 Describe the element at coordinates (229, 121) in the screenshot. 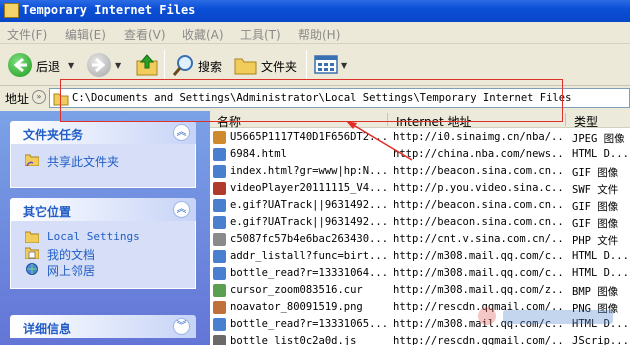

I see `column-name: 名称` at that location.